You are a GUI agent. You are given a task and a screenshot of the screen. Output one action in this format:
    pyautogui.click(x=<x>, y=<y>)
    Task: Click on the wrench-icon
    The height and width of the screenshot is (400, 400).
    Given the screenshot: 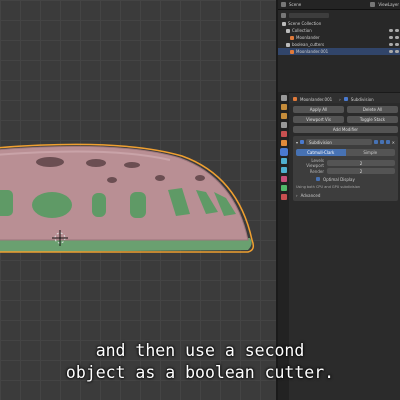 What is the action you would take?
    pyautogui.click(x=345, y=99)
    